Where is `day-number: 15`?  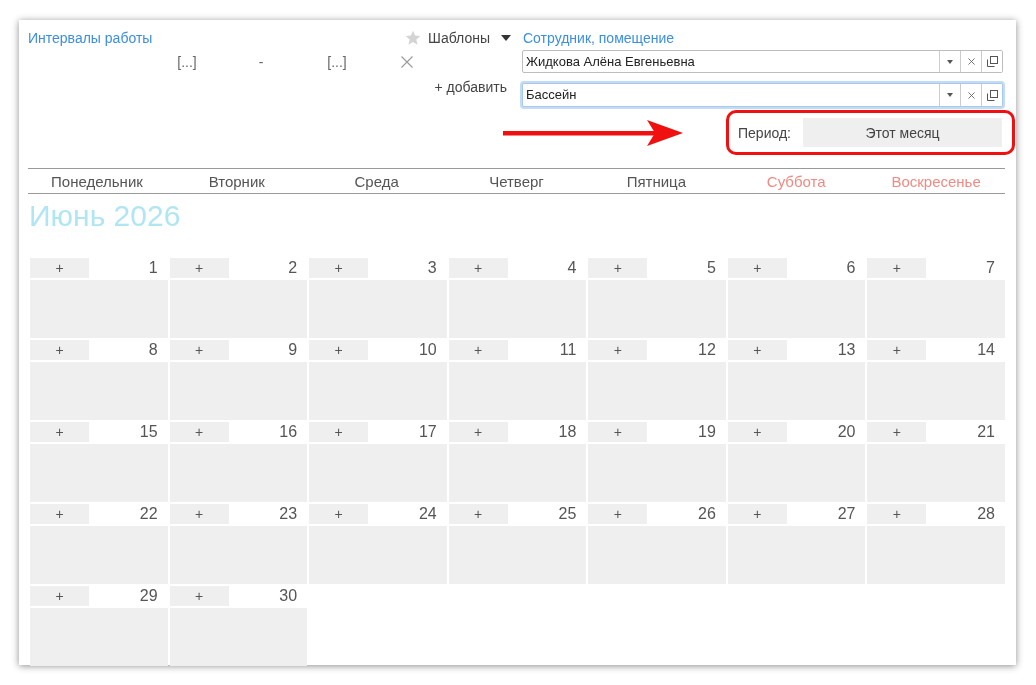 day-number: 15 is located at coordinates (148, 432).